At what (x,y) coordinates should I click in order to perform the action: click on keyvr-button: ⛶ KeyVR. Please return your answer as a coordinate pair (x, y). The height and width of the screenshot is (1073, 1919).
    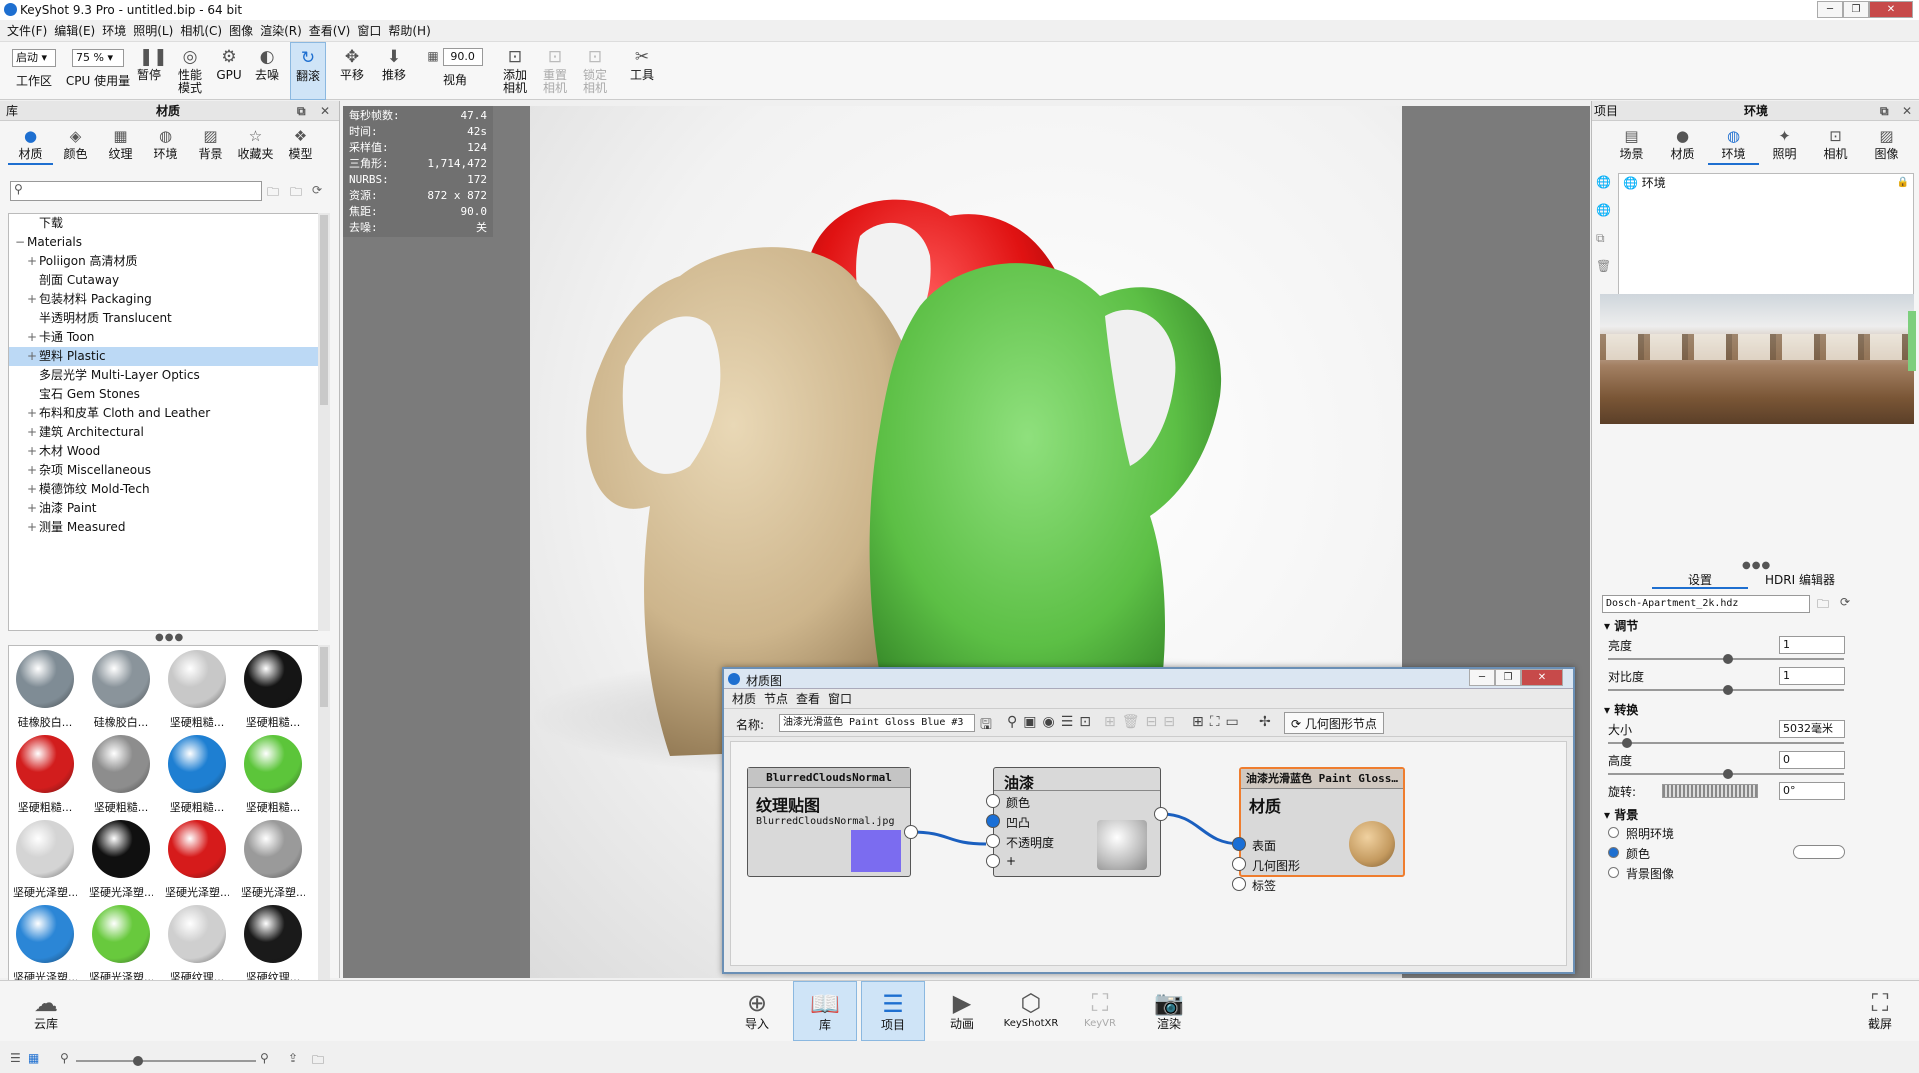
    Looking at the image, I should click on (1100, 1011).